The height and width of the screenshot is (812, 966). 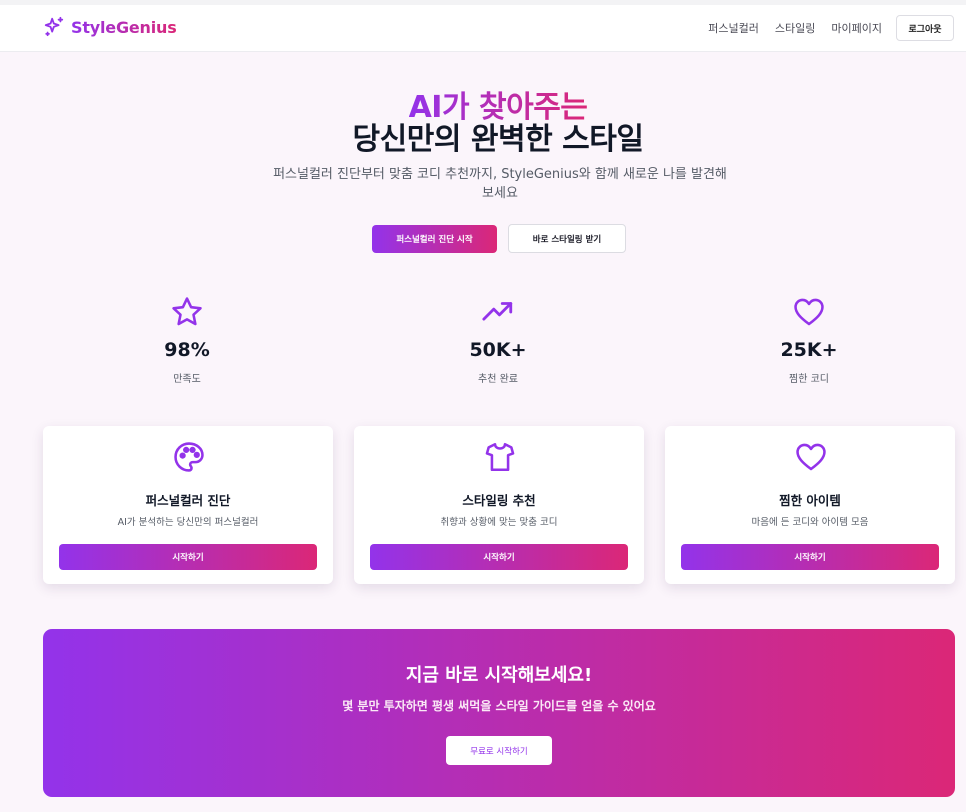 What do you see at coordinates (809, 379) in the screenshot?
I see `stat-label: 찜한 코디` at bounding box center [809, 379].